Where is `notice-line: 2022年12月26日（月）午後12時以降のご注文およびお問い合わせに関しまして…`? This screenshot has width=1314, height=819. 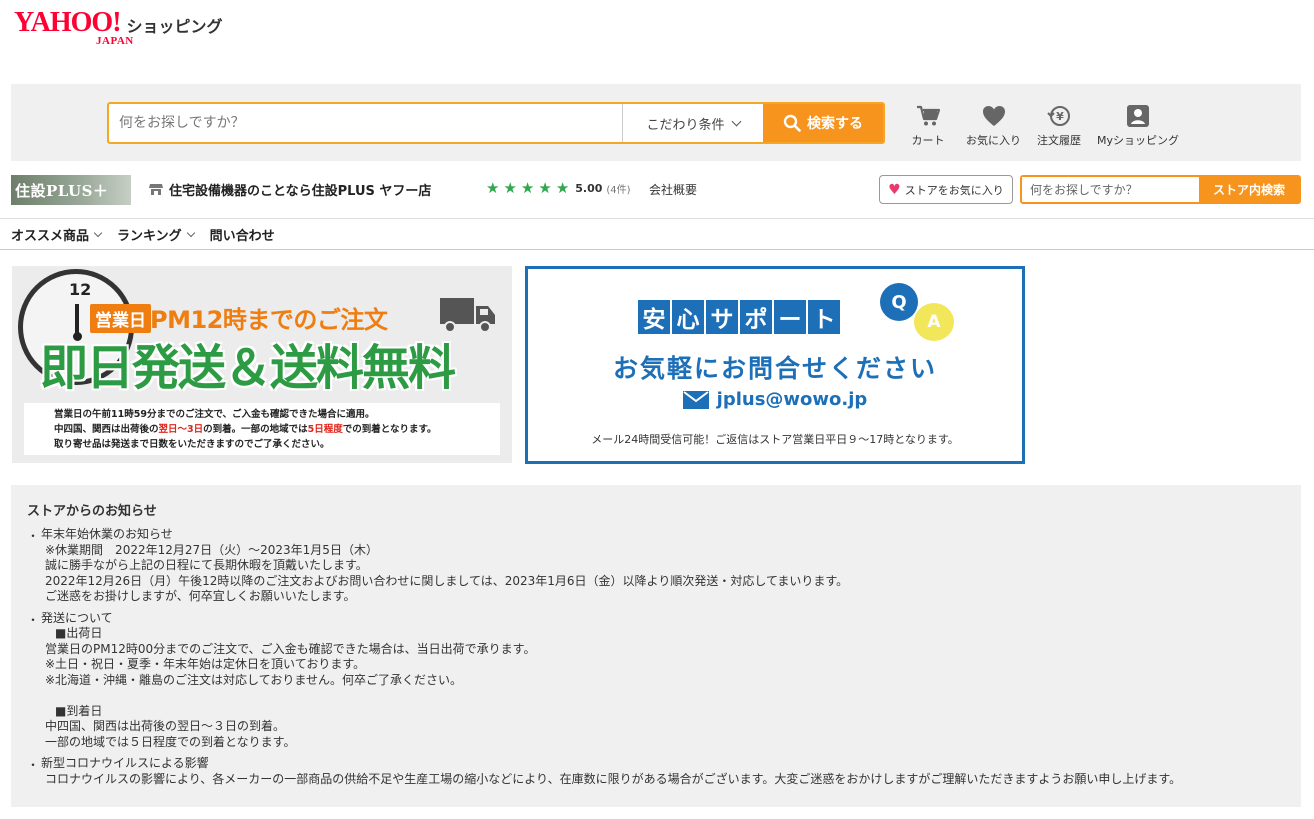
notice-line: 2022年12月26日（月）午後12時以降のご注文およびお問い合わせに関しまして… is located at coordinates (447, 580).